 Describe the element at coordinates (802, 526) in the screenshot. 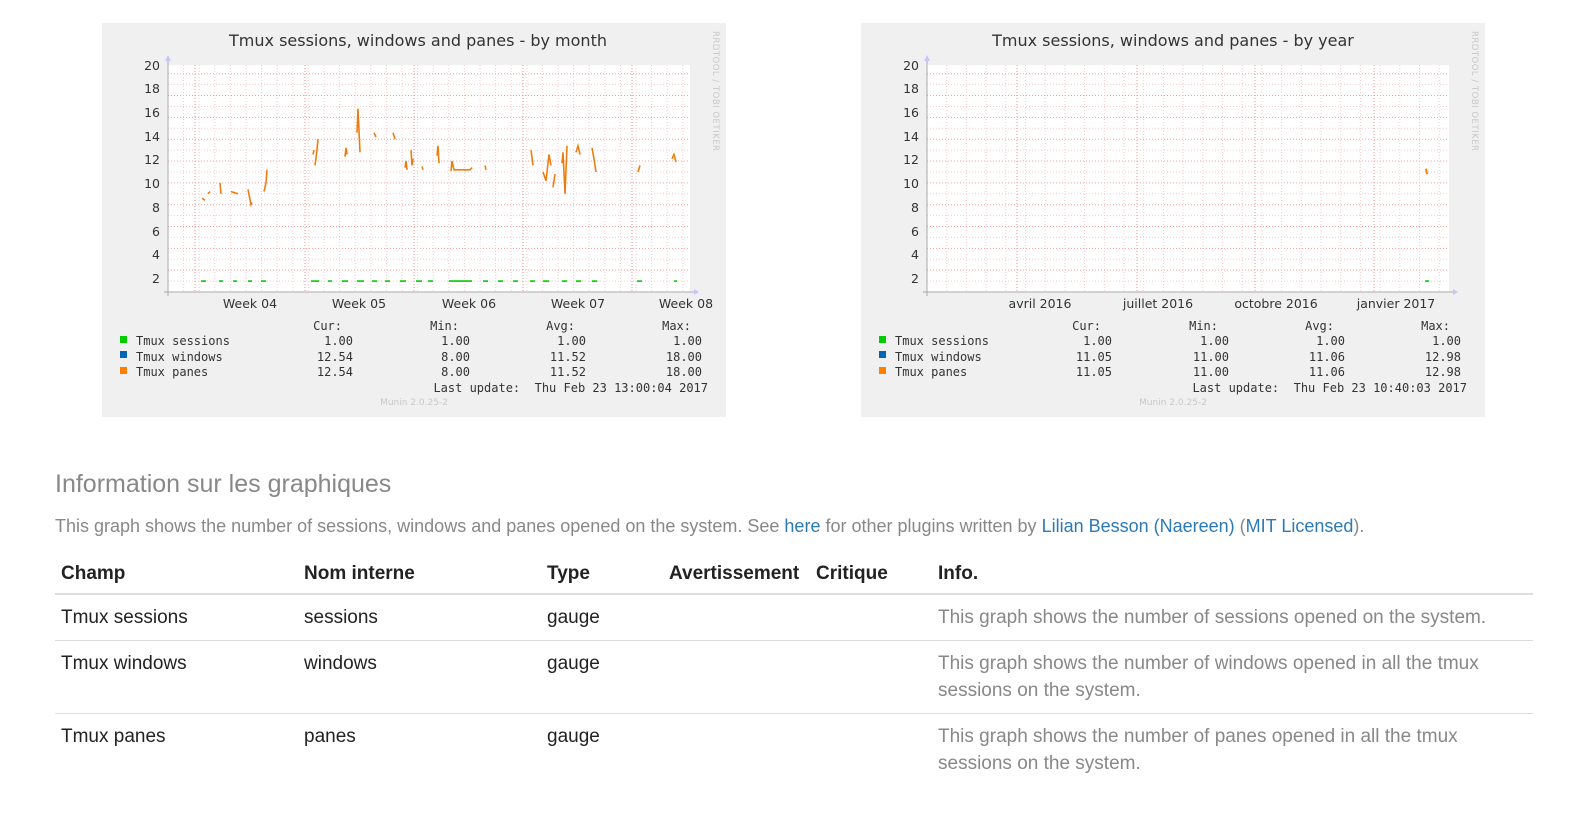

I see `plugins-link: here` at that location.